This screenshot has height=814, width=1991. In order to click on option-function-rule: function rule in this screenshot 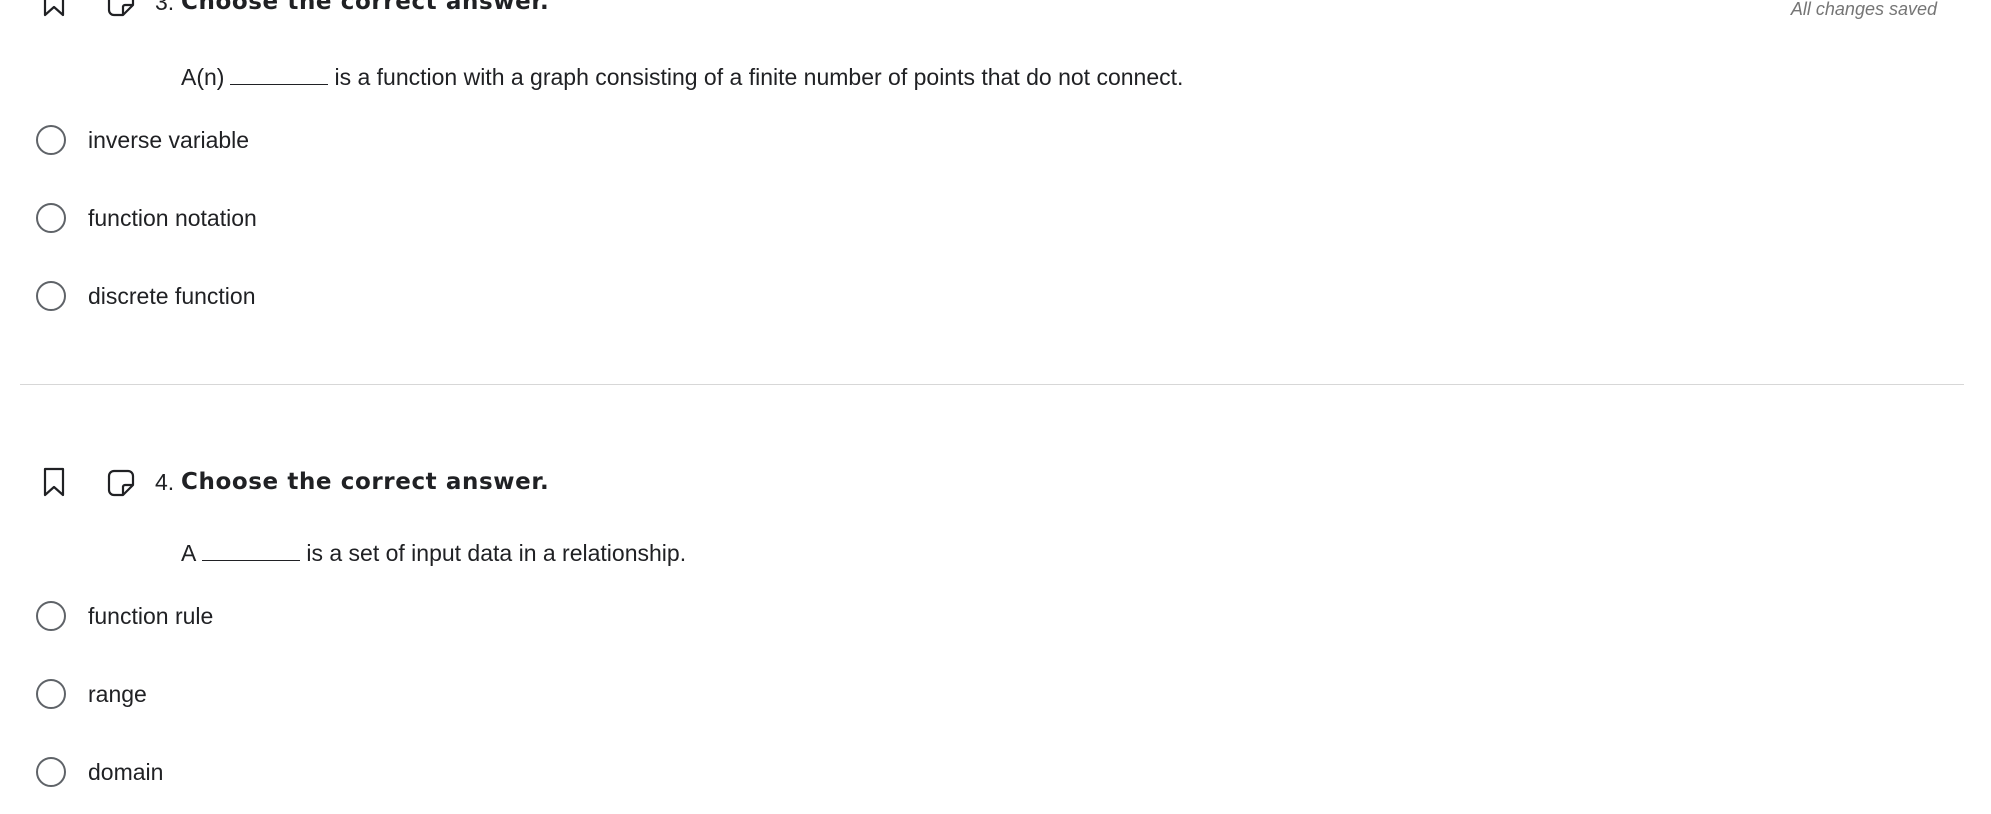, I will do `click(124, 616)`.